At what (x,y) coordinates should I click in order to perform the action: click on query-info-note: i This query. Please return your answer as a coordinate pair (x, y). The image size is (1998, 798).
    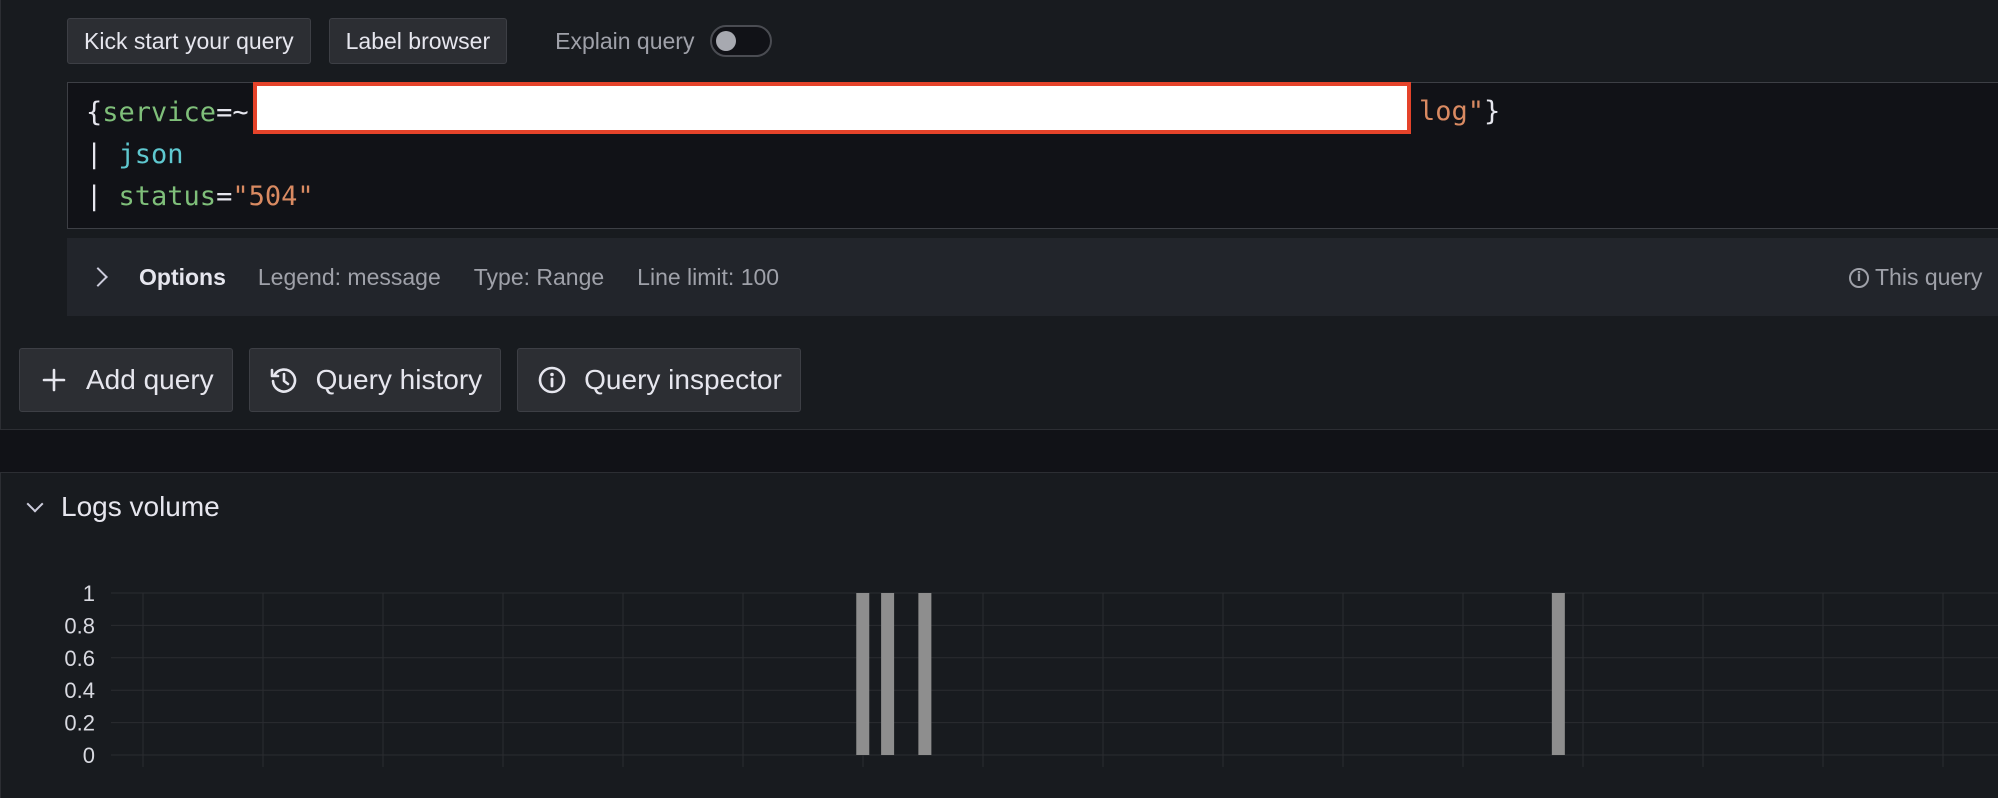
    Looking at the image, I should click on (1915, 277).